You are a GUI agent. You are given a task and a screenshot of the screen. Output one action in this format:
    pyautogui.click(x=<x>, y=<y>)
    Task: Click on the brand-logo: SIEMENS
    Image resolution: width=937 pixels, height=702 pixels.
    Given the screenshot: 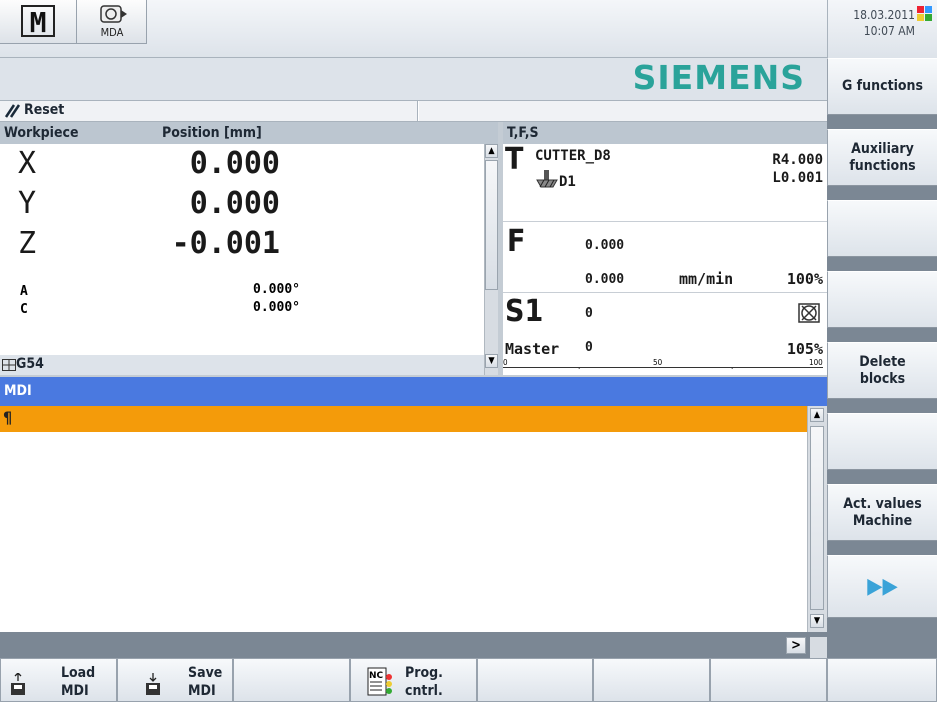 What is the action you would take?
    pyautogui.click(x=718, y=77)
    